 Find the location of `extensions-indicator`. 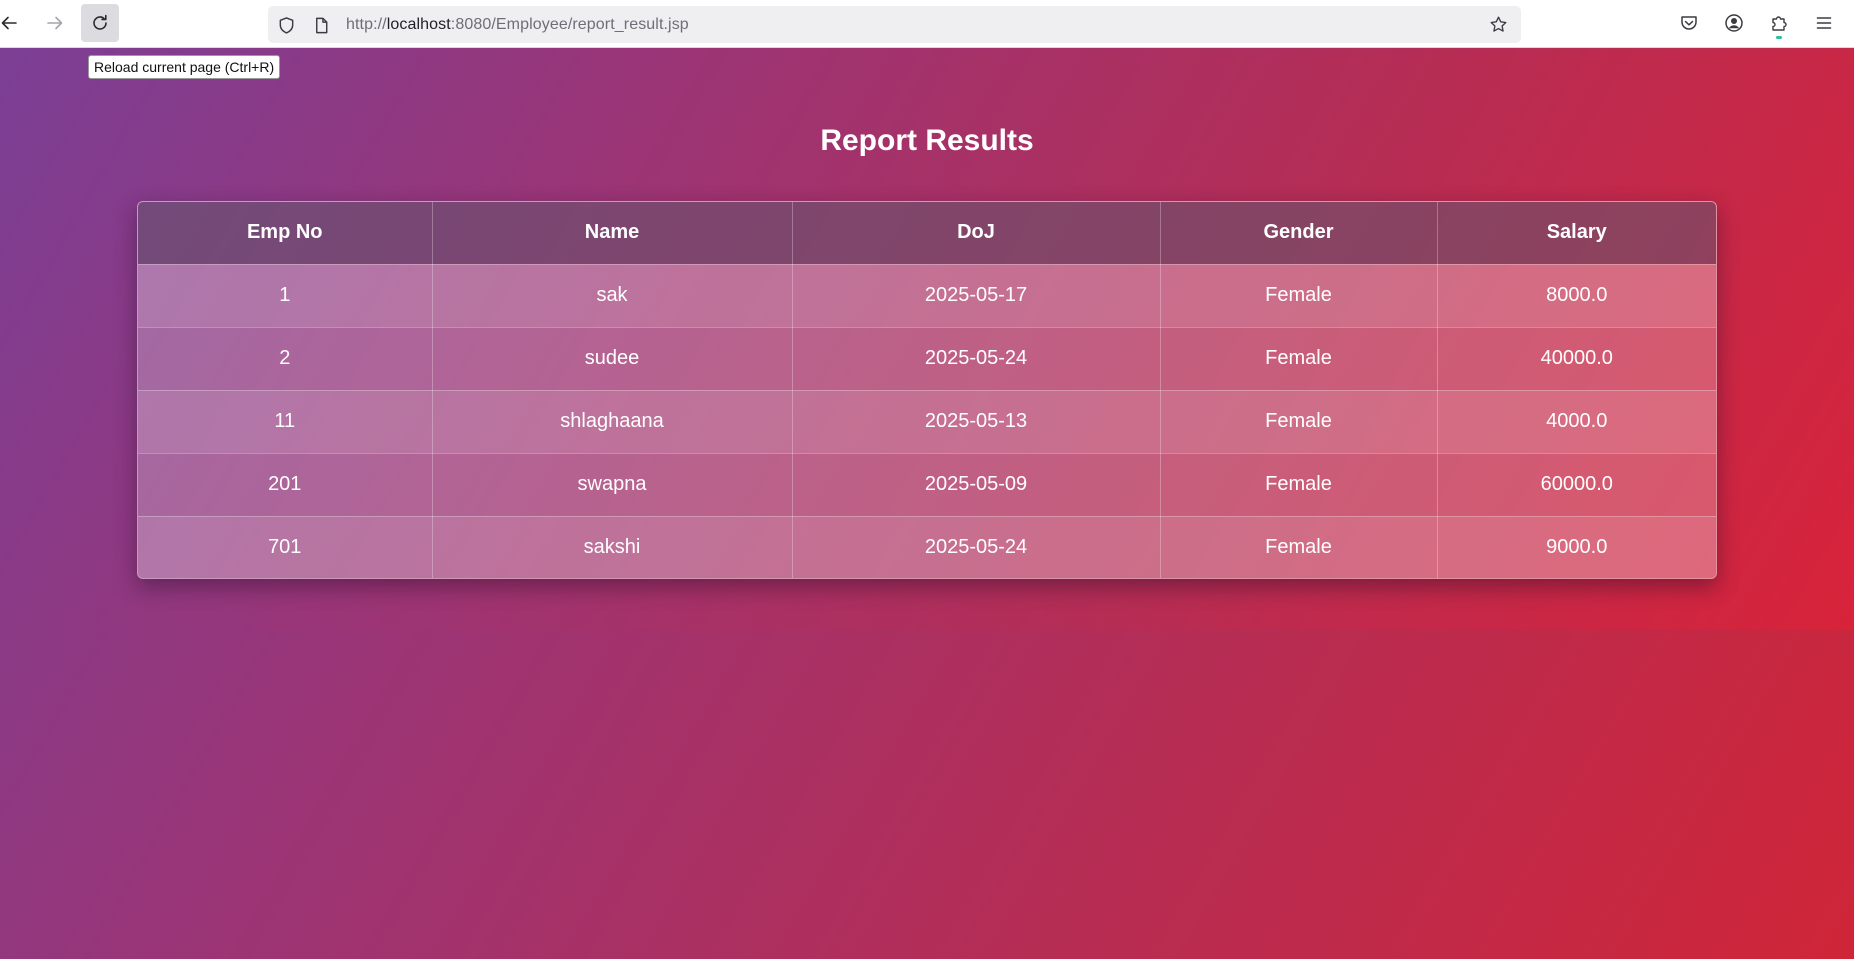

extensions-indicator is located at coordinates (1779, 37).